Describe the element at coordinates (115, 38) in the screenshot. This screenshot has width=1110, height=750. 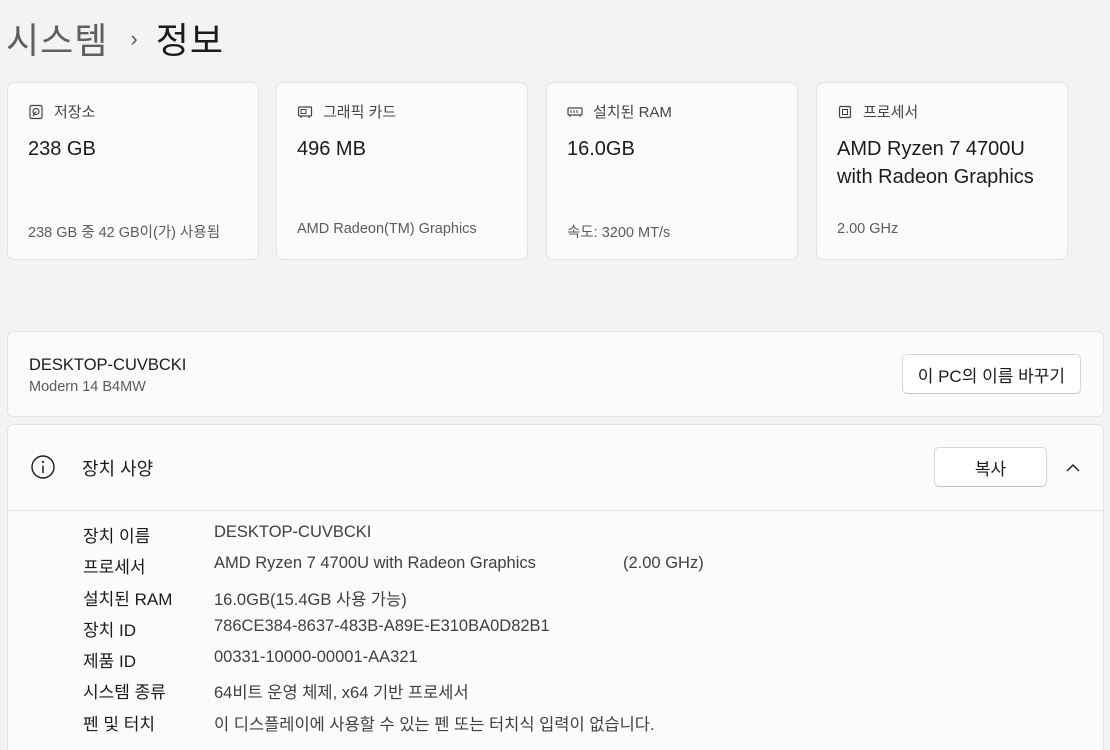
I see `breadcrumb: 시스템 › 정보` at that location.